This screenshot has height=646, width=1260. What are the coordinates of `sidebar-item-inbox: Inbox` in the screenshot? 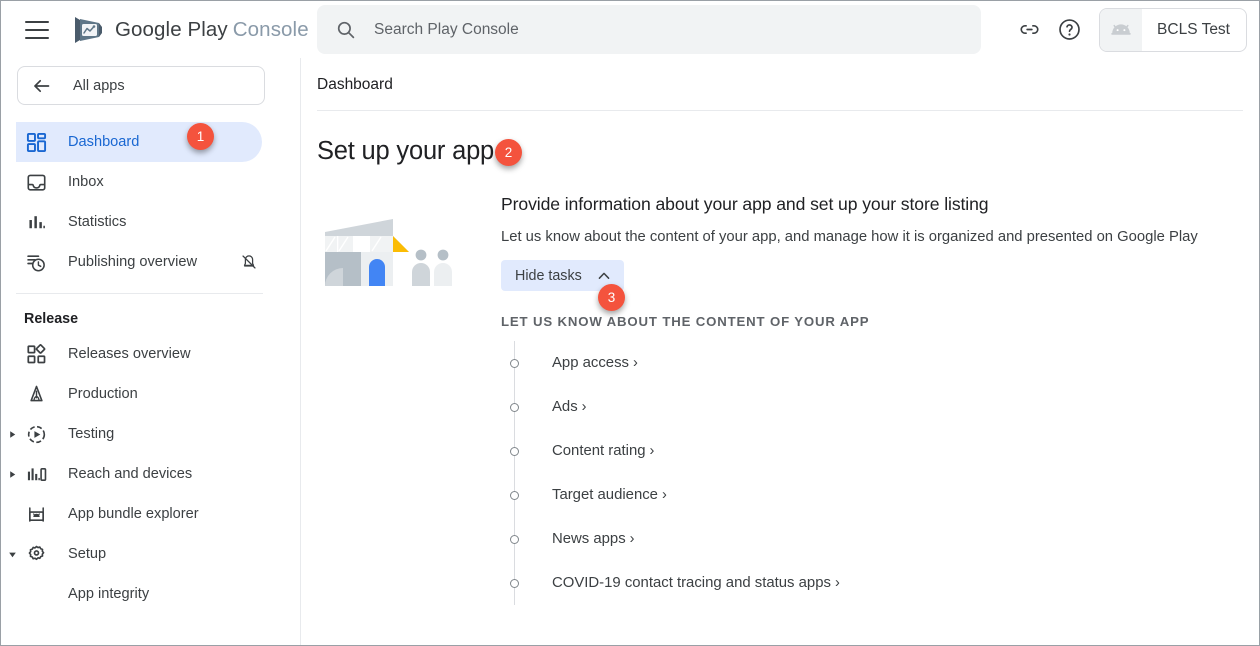 It's located at (151, 182).